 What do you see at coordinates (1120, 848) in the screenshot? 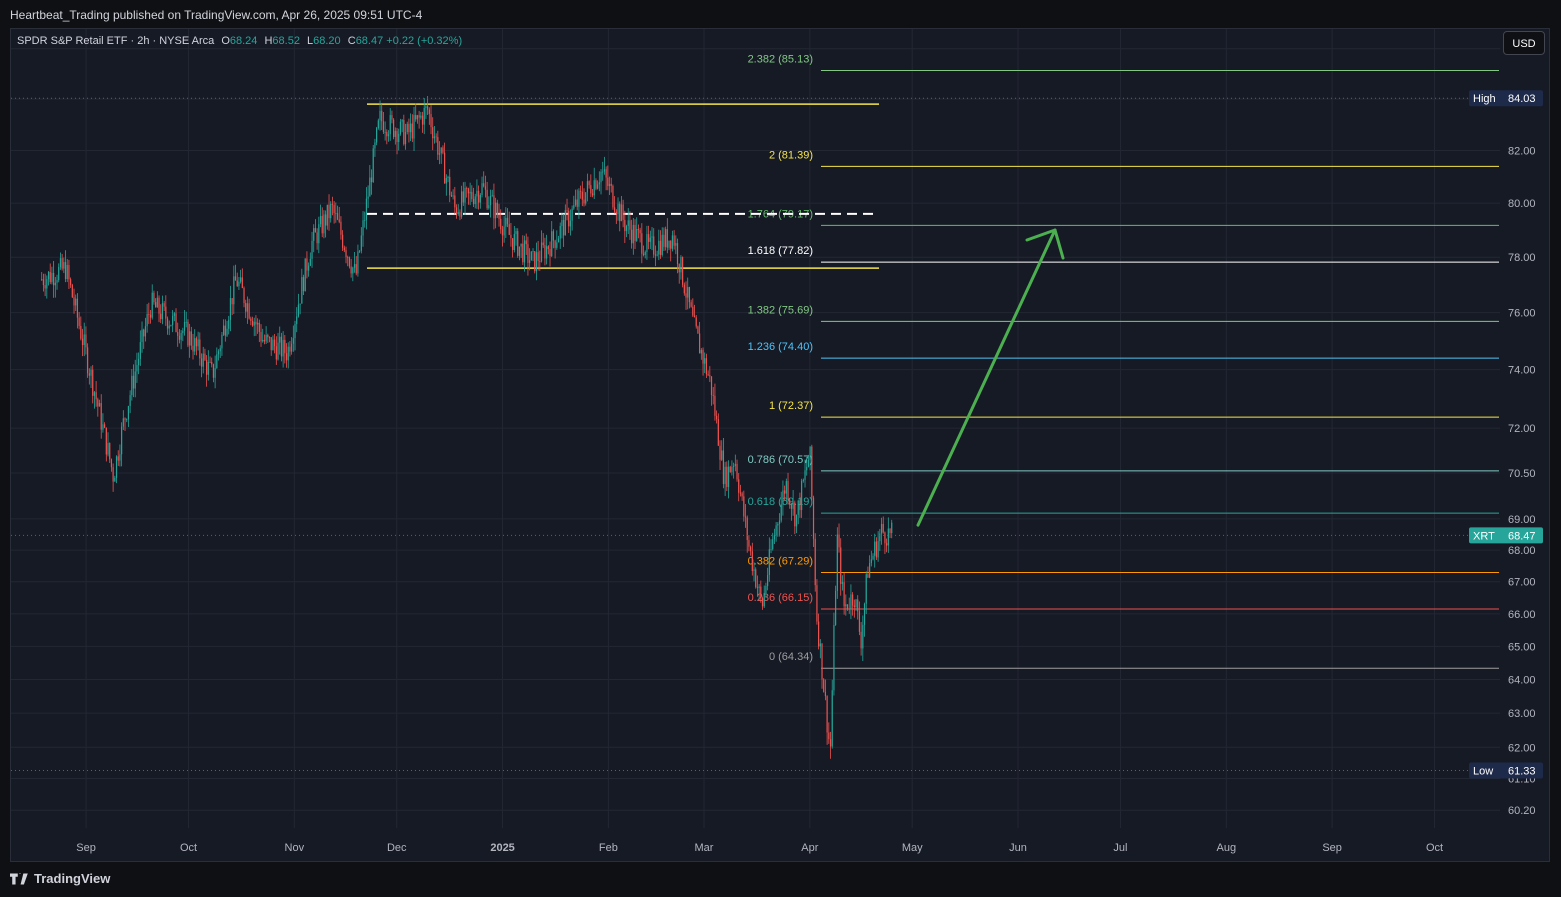
I see `time-axis-tick: Jul` at bounding box center [1120, 848].